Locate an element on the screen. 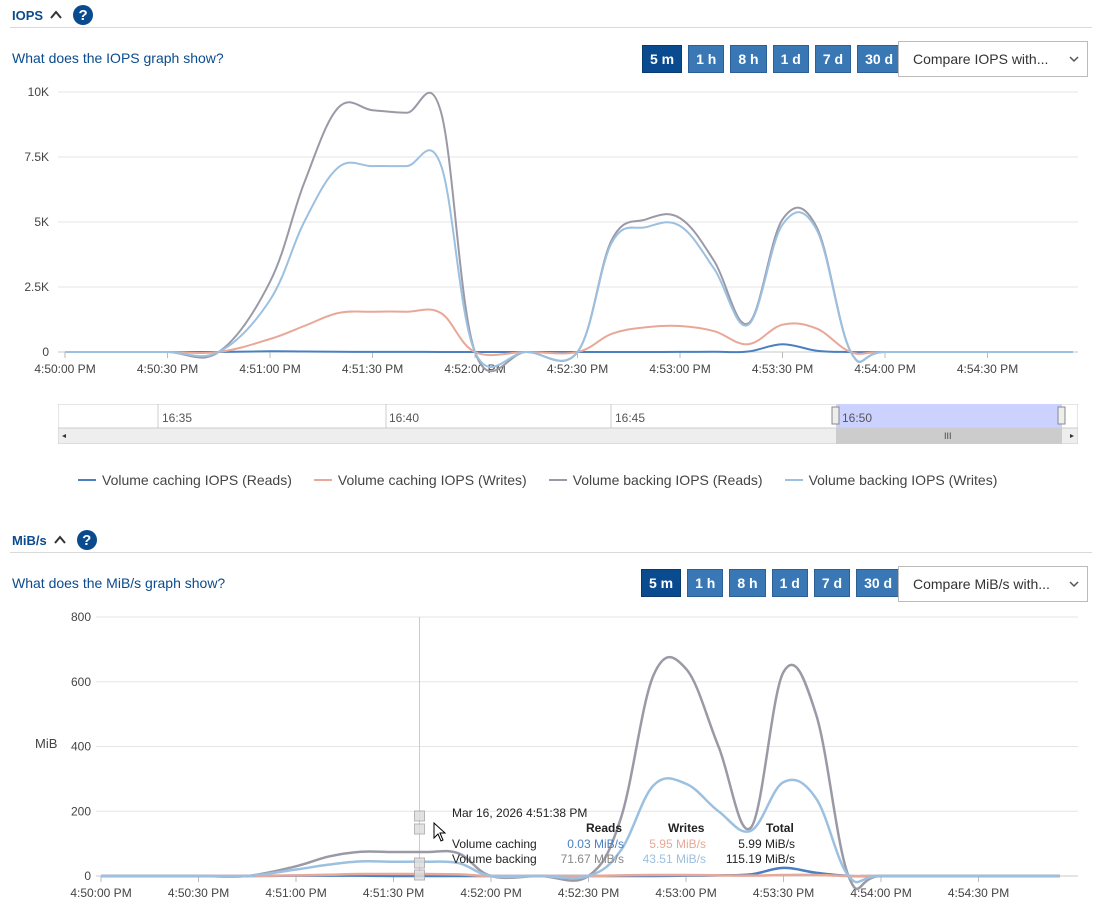  iops-section-title: IOPS is located at coordinates (28, 15).